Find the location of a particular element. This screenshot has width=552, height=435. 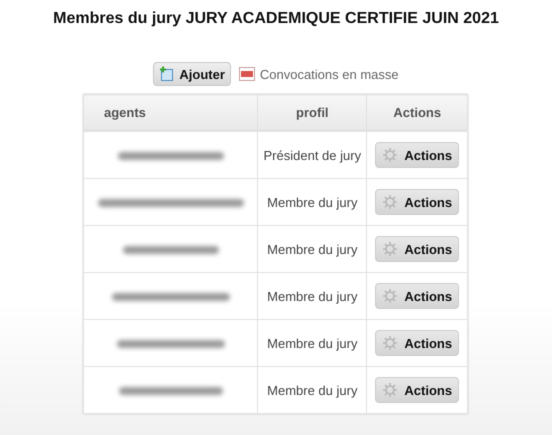

page-title: Membres du jury JURY ACADEMIQUE CERTIFIE JUIN 2021 is located at coordinates (276, 19).